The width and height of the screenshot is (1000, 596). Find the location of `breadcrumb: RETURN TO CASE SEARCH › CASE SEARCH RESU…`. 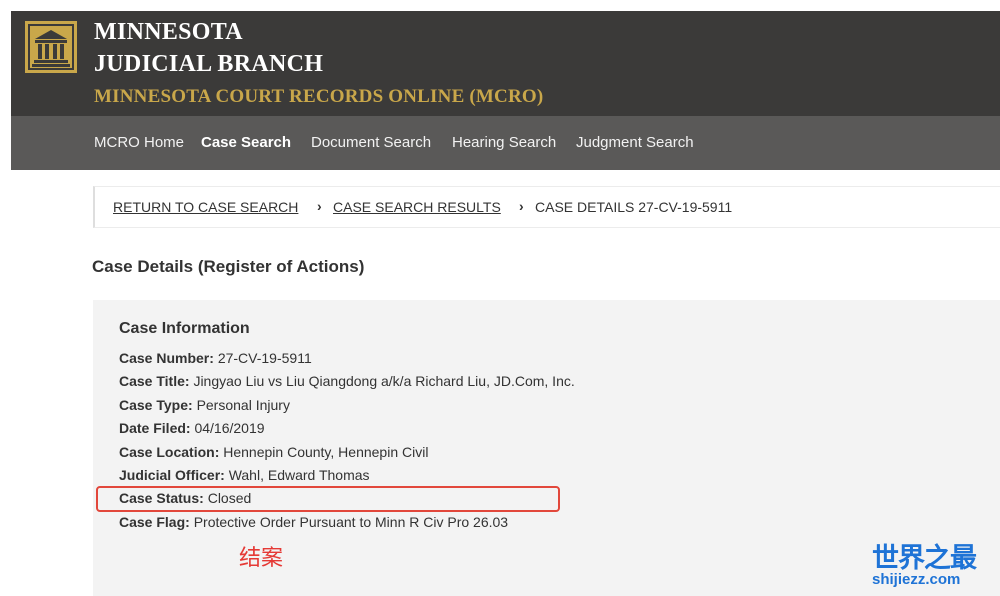

breadcrumb: RETURN TO CASE SEARCH › CASE SEARCH RESU… is located at coordinates (546, 207).